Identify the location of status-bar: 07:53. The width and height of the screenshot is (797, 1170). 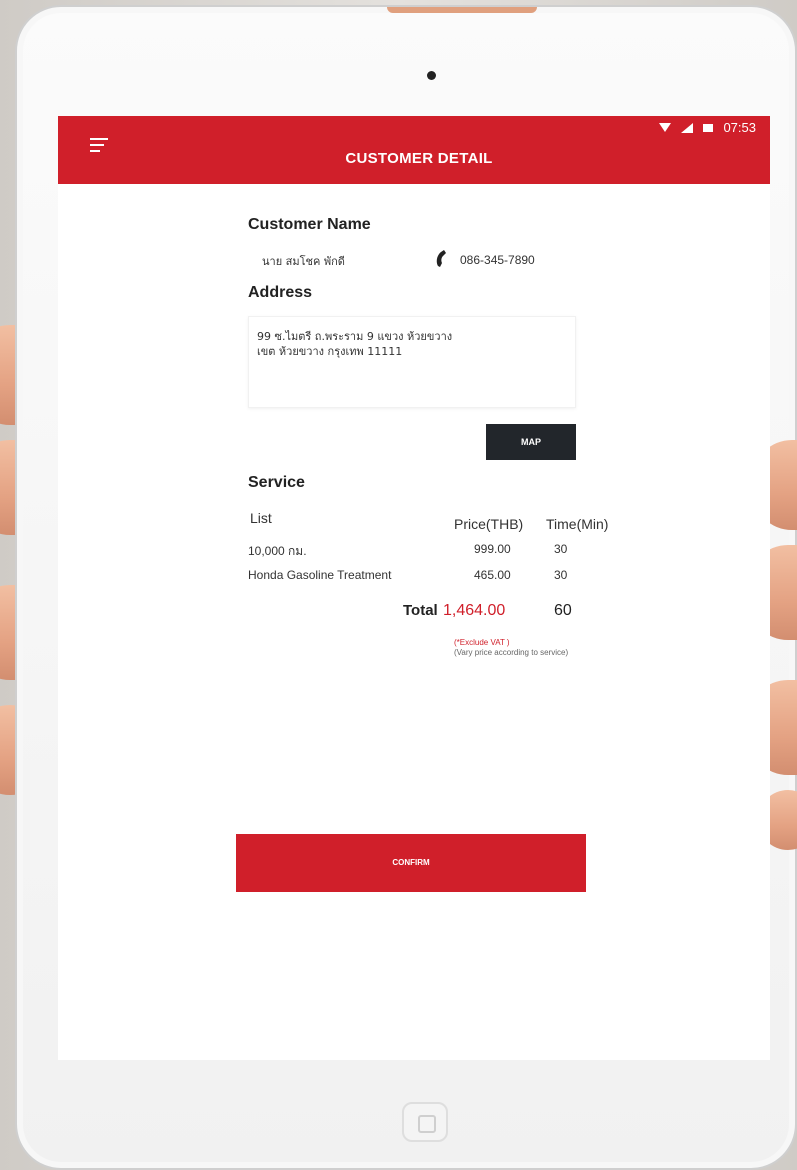
(707, 127).